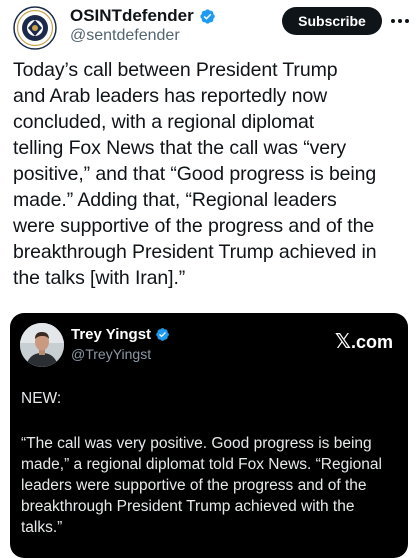 The height and width of the screenshot is (558, 418). What do you see at coordinates (400, 21) in the screenshot?
I see `more-options-icon` at bounding box center [400, 21].